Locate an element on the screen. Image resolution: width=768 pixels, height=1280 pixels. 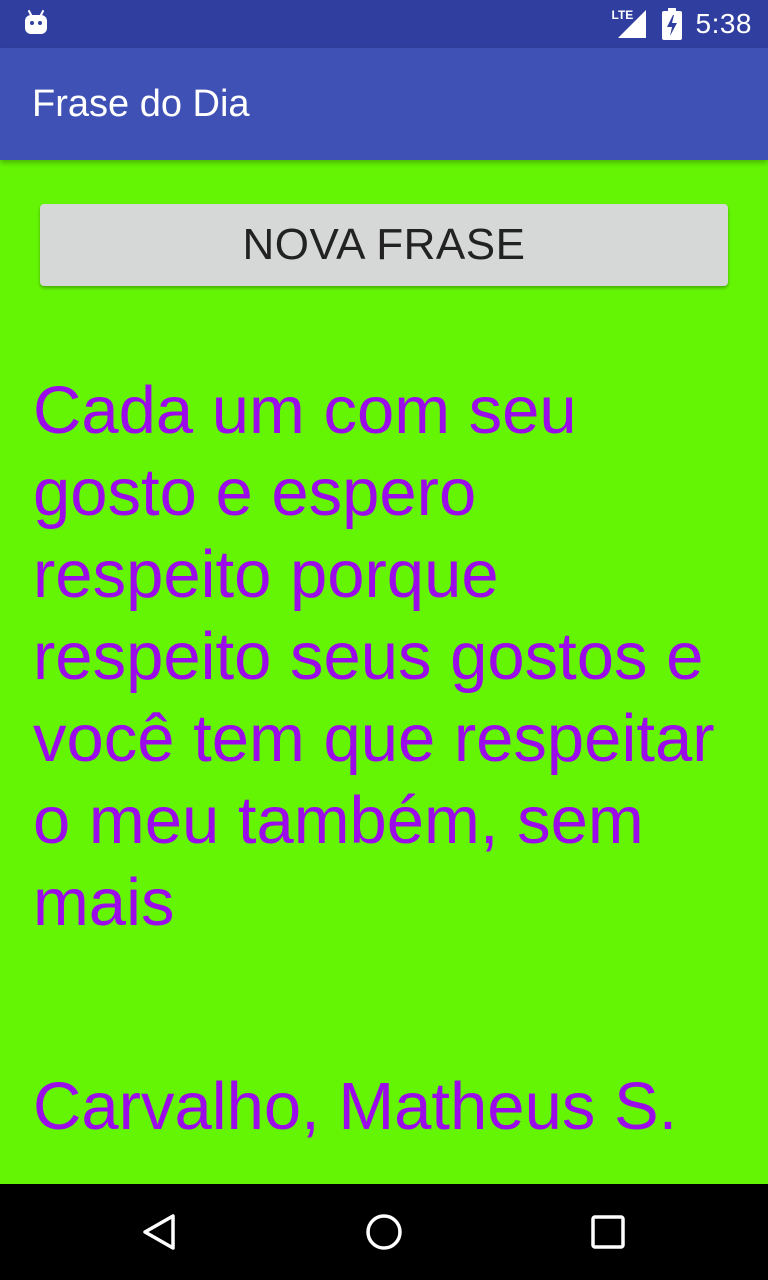
new-phrase-button: NOVA FRASE is located at coordinates (384, 245).